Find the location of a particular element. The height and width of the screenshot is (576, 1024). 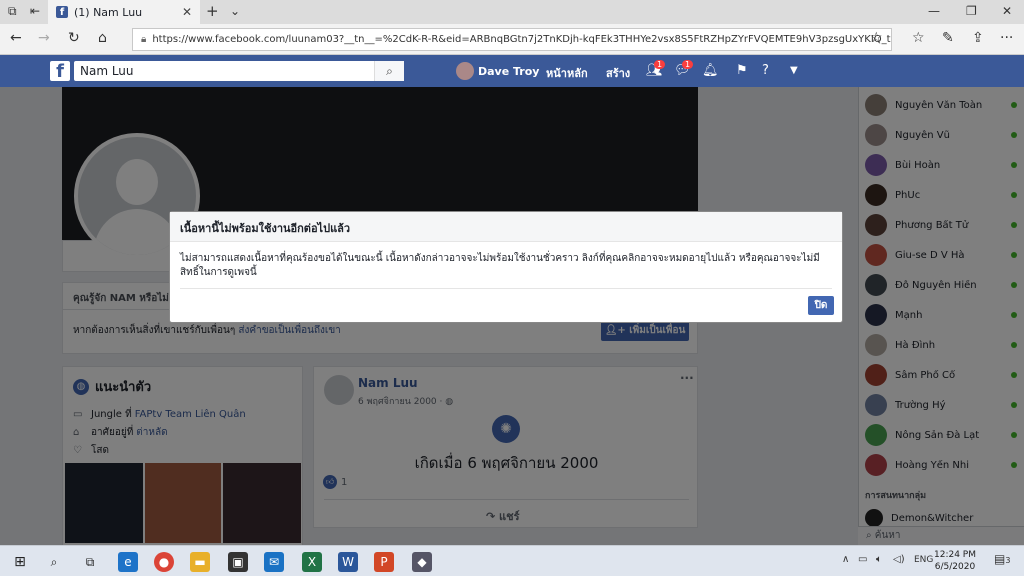

lock-icon: 🔒︎ is located at coordinates (144, 39).